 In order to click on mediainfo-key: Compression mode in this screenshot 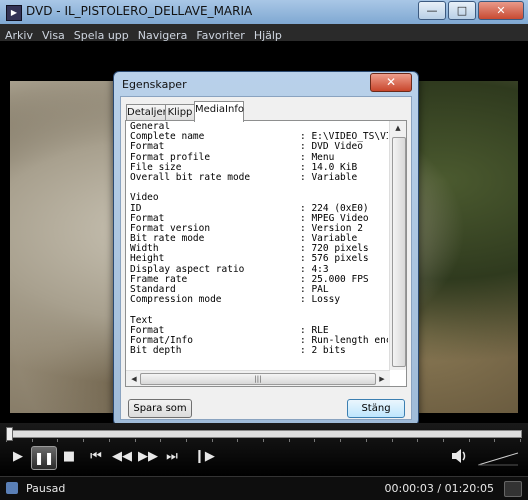, I will do `click(176, 300)`.